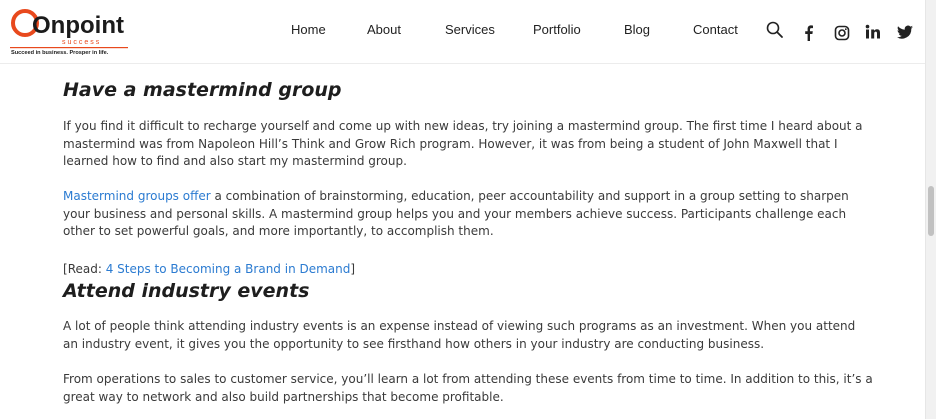 The width and height of the screenshot is (936, 419). What do you see at coordinates (842, 33) in the screenshot?
I see `instagram-icon` at bounding box center [842, 33].